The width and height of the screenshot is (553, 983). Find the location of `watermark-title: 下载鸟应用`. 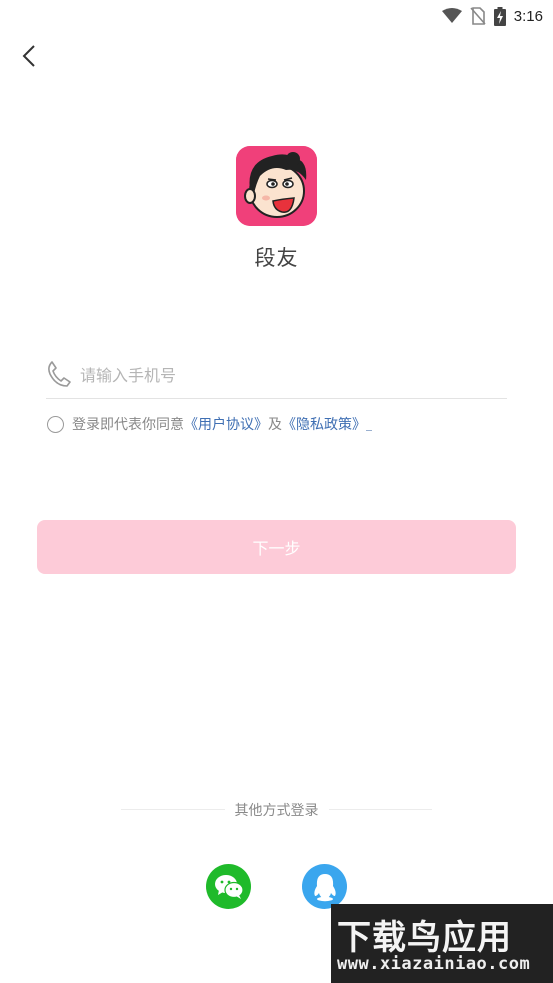

watermark-title: 下载鸟应用 is located at coordinates (424, 938).